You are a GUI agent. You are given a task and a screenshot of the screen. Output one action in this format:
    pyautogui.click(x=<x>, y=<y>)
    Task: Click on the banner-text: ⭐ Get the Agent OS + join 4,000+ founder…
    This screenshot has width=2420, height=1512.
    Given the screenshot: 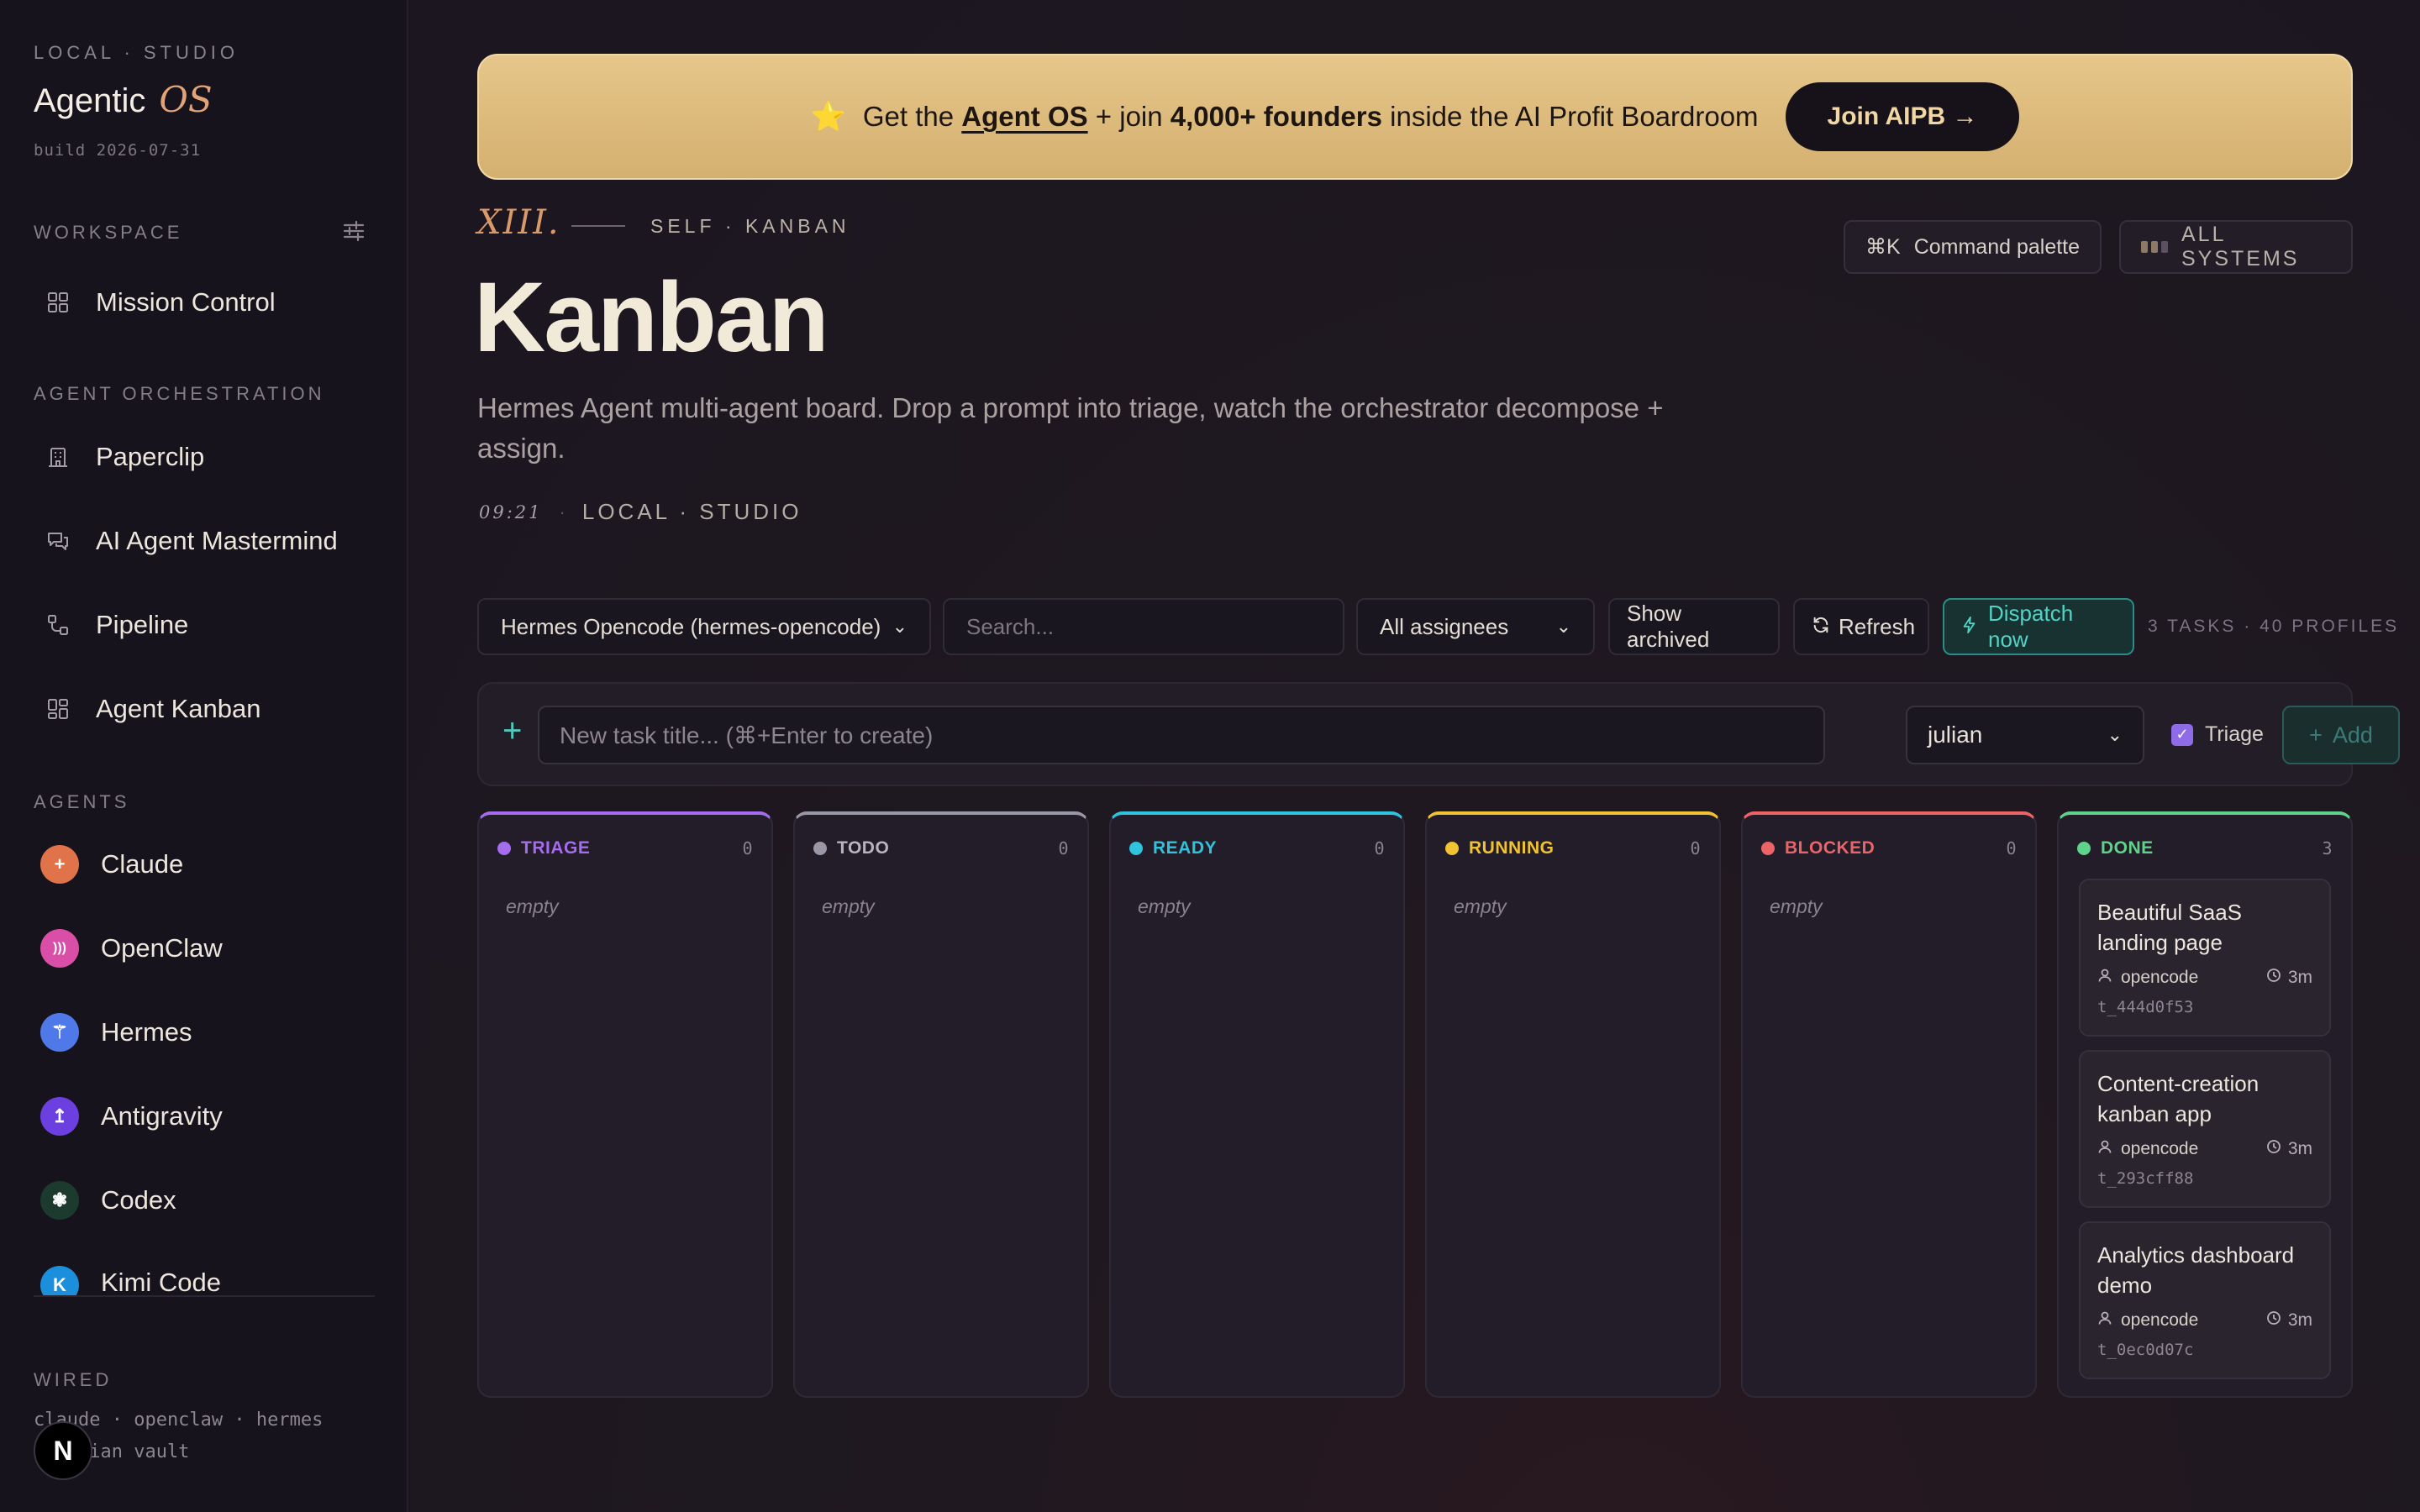 What is the action you would take?
    pyautogui.click(x=1285, y=117)
    